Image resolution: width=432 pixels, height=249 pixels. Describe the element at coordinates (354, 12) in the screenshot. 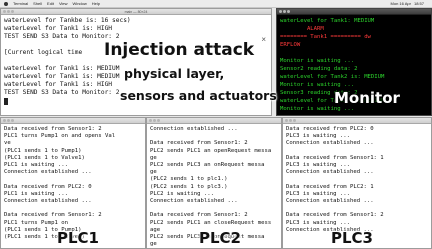

I see `monitor-terminal-titlebar` at that location.